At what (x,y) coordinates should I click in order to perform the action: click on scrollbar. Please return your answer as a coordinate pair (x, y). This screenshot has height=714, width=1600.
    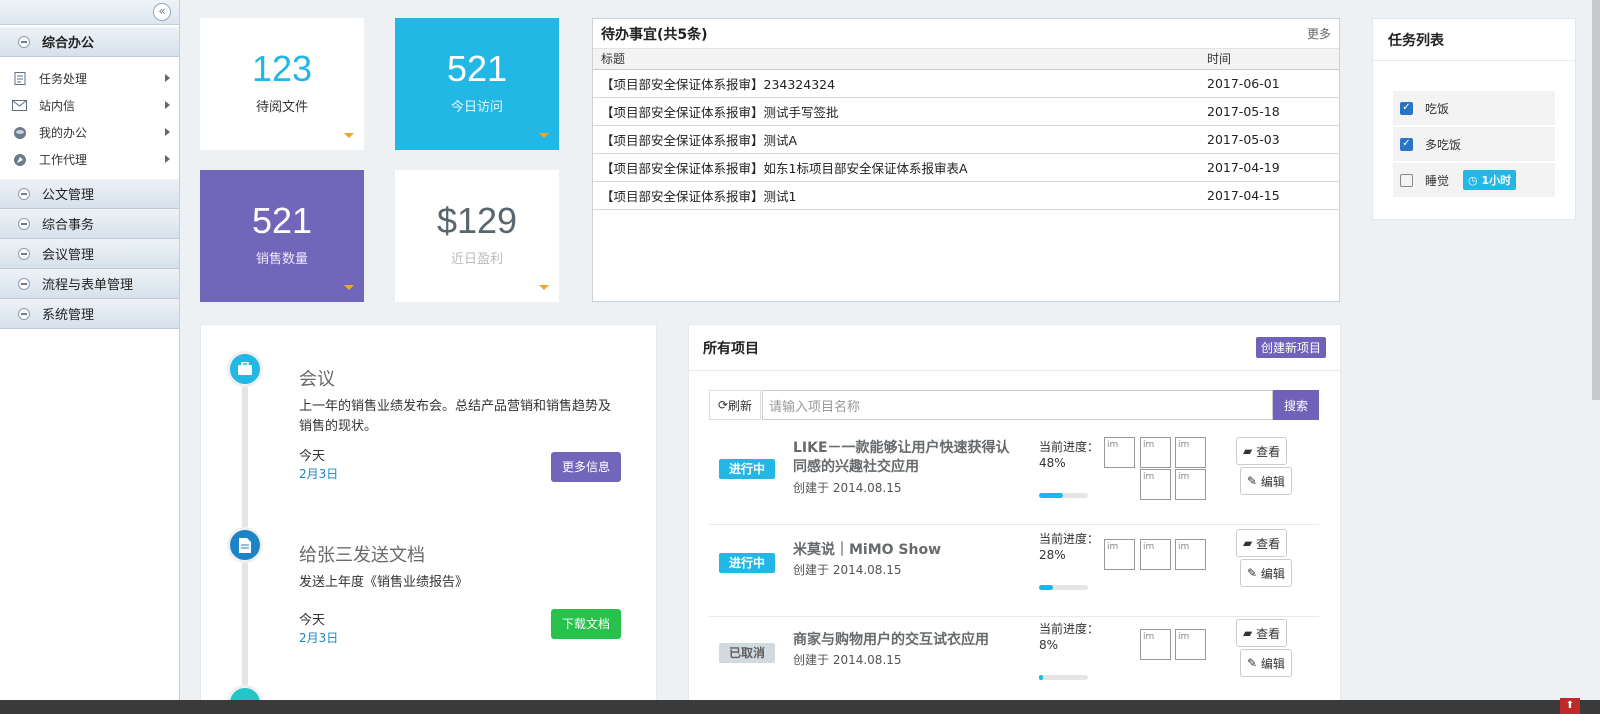
    Looking at the image, I should click on (1596, 200).